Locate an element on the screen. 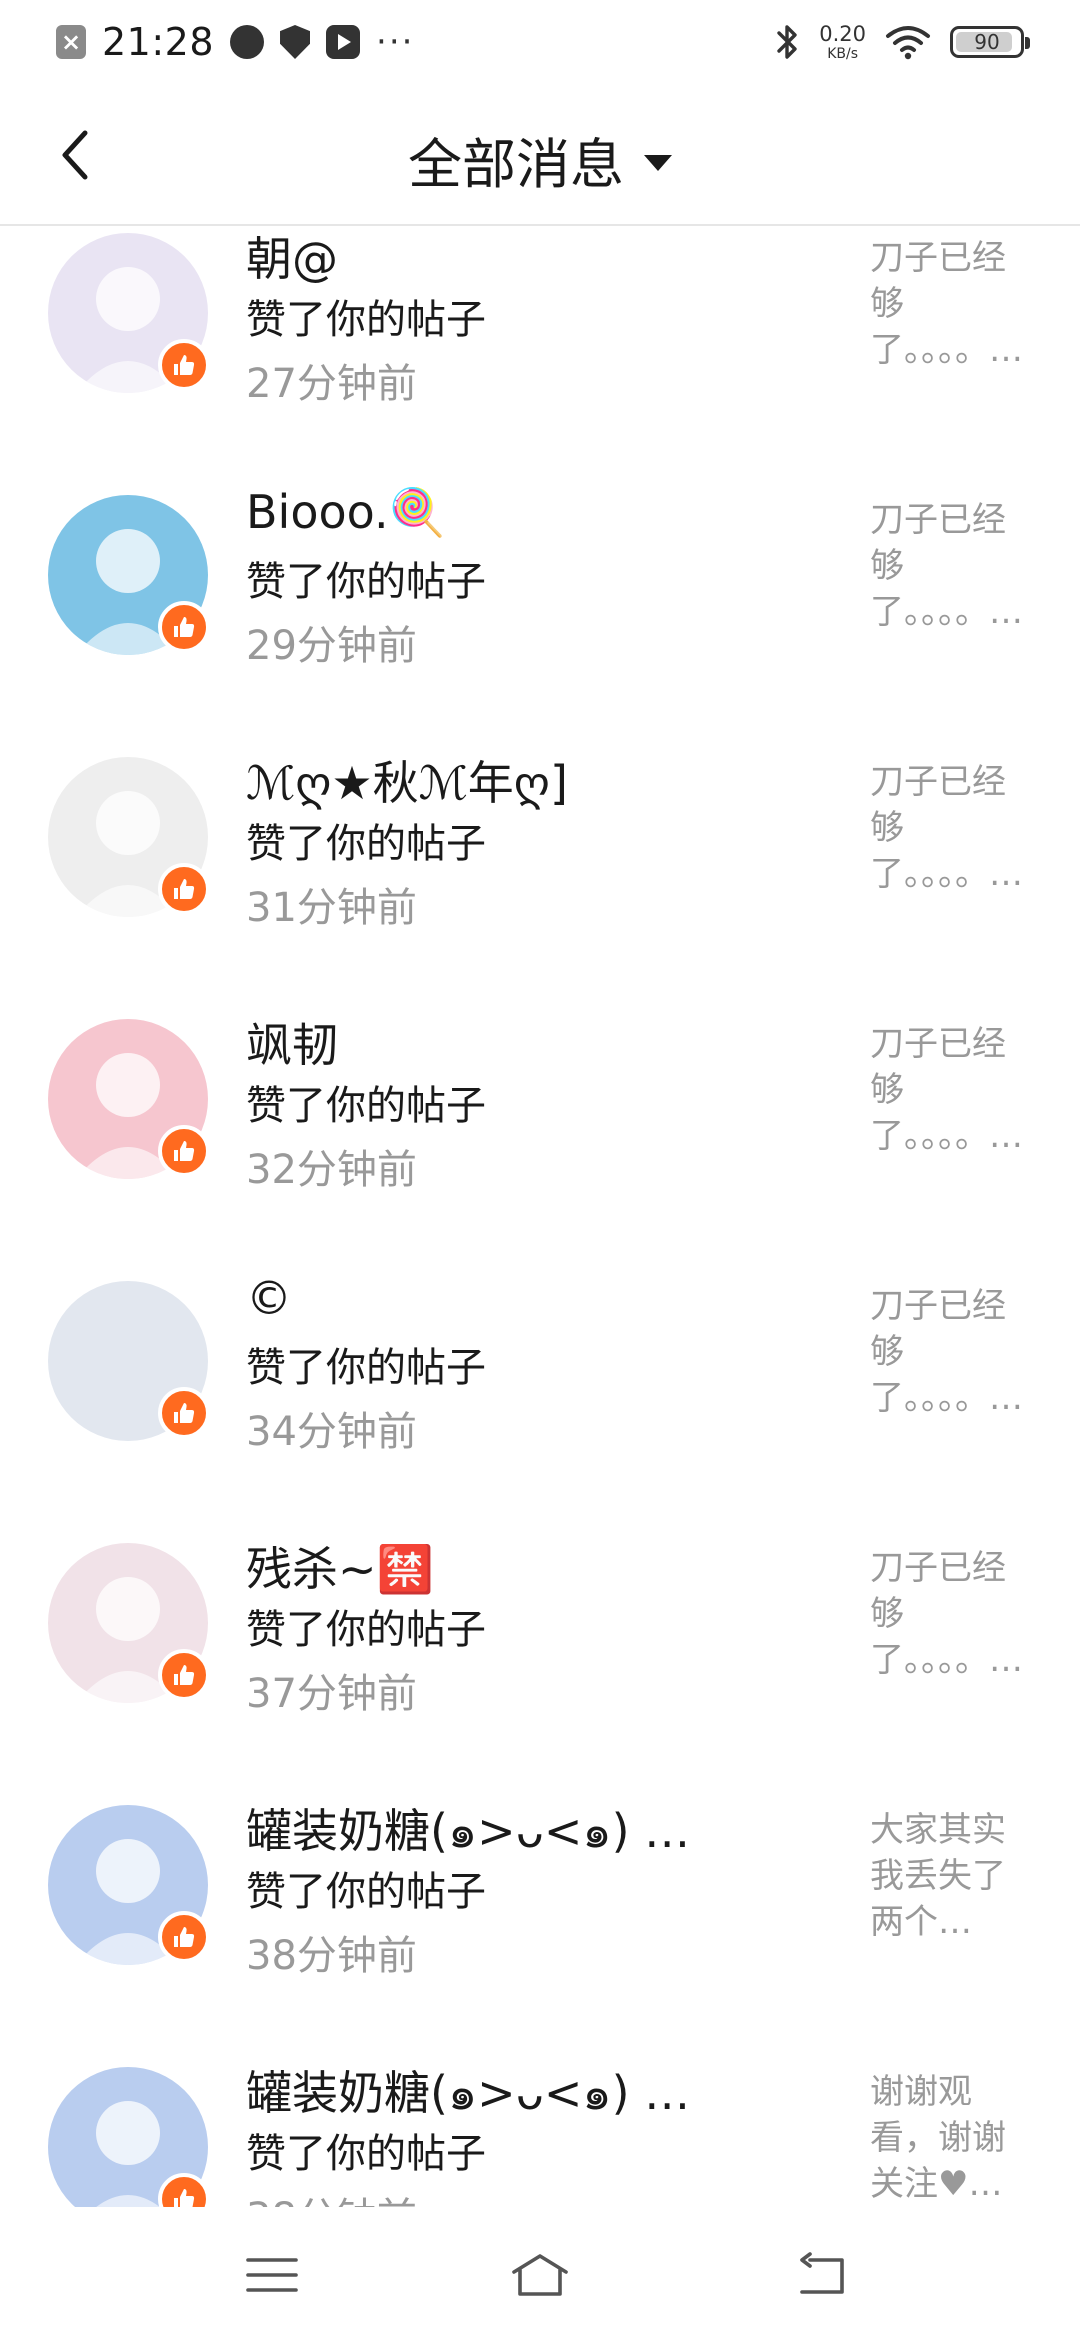 This screenshot has width=1080, height=2340. timestamp: 34分钟前 is located at coordinates (331, 1432).